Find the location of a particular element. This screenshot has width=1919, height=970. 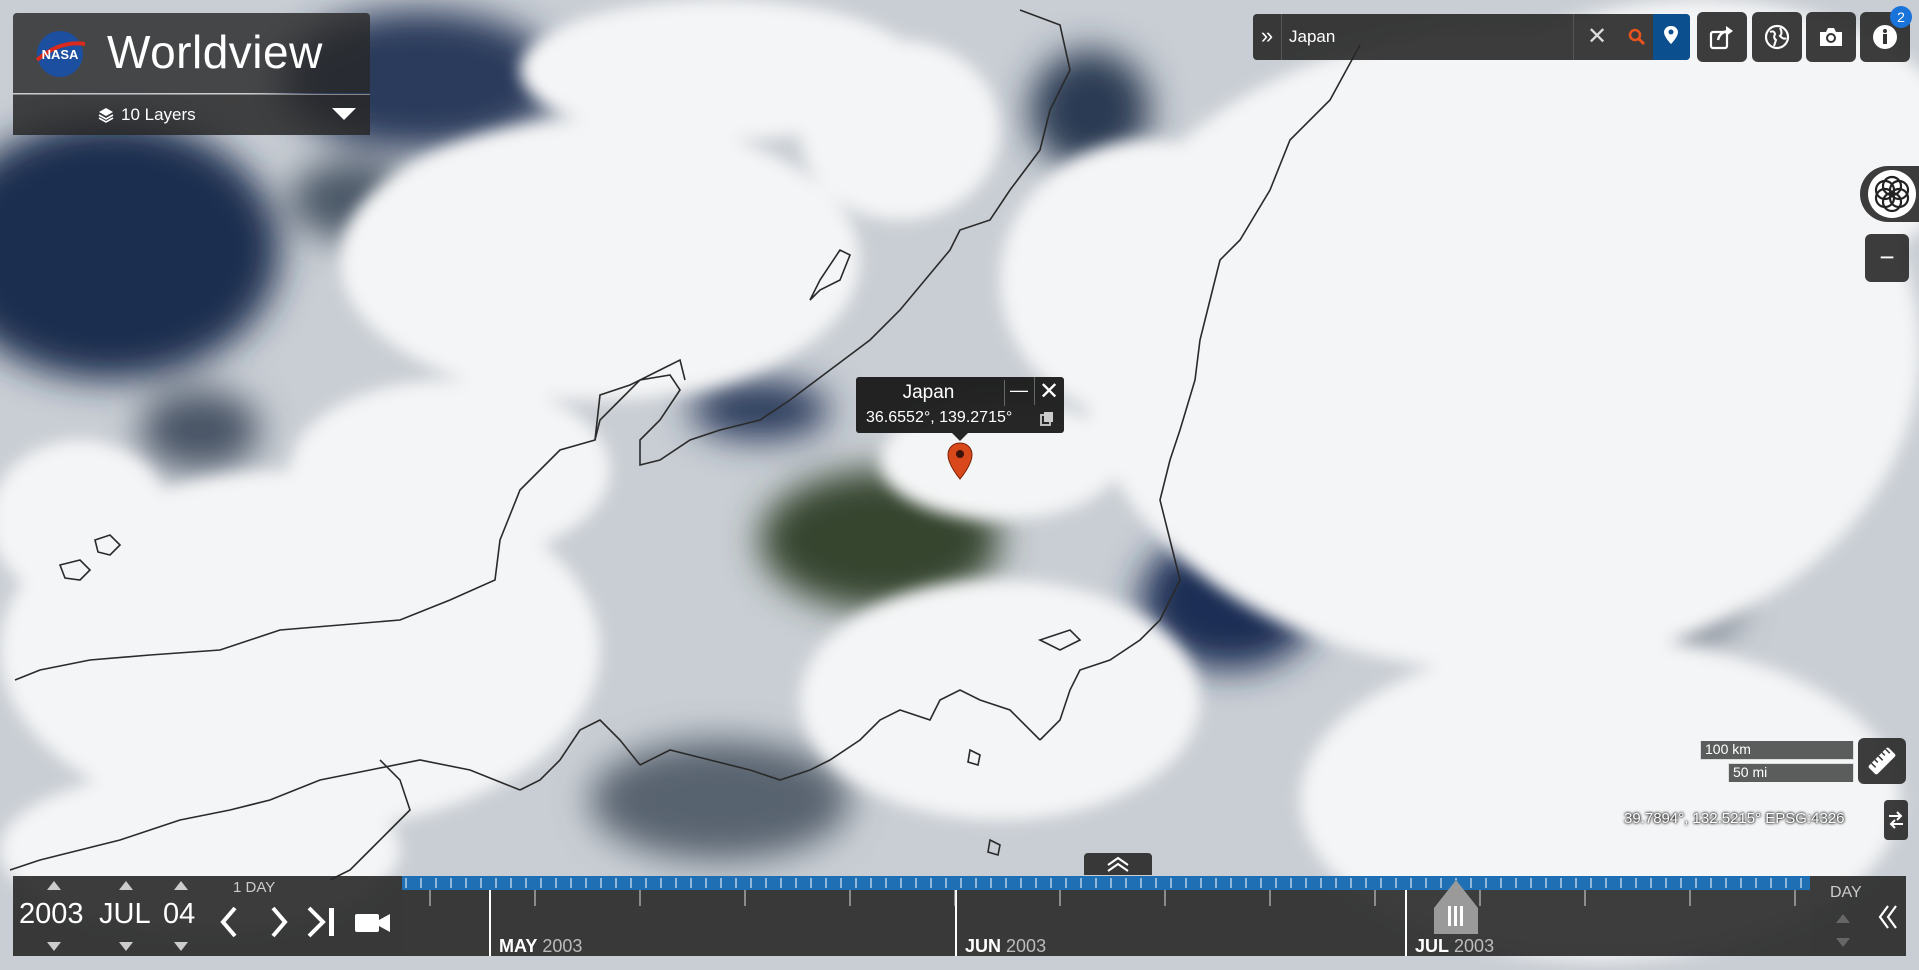

copy-icon is located at coordinates (1047, 418).